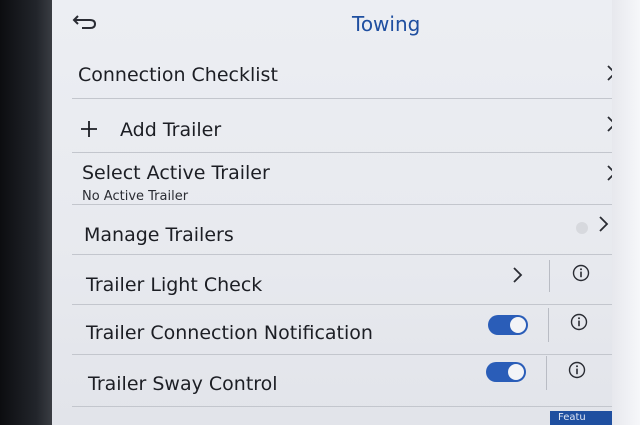 The image size is (640, 425). Describe the element at coordinates (229, 333) in the screenshot. I see `row-label: Trailer Connection Notification` at that location.